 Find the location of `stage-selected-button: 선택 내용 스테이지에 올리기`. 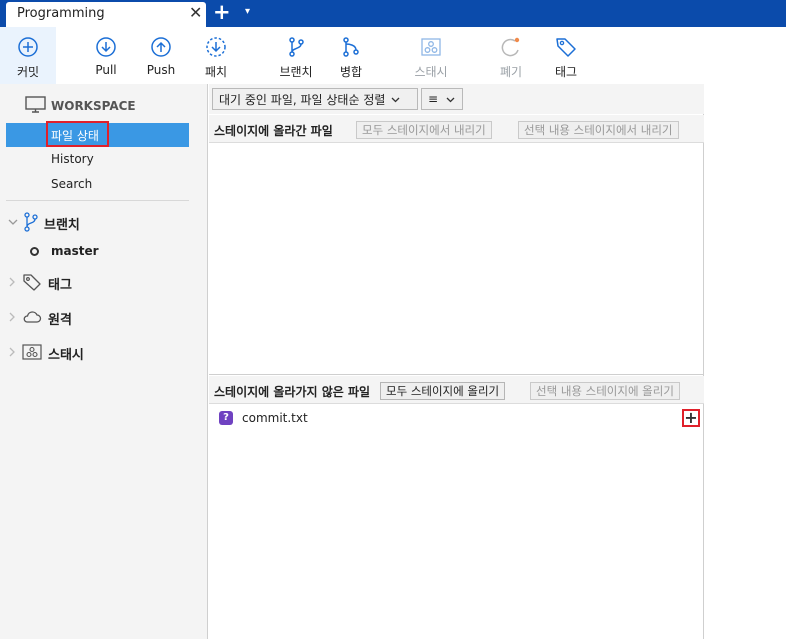

stage-selected-button: 선택 내용 스테이지에 올리기 is located at coordinates (605, 391).